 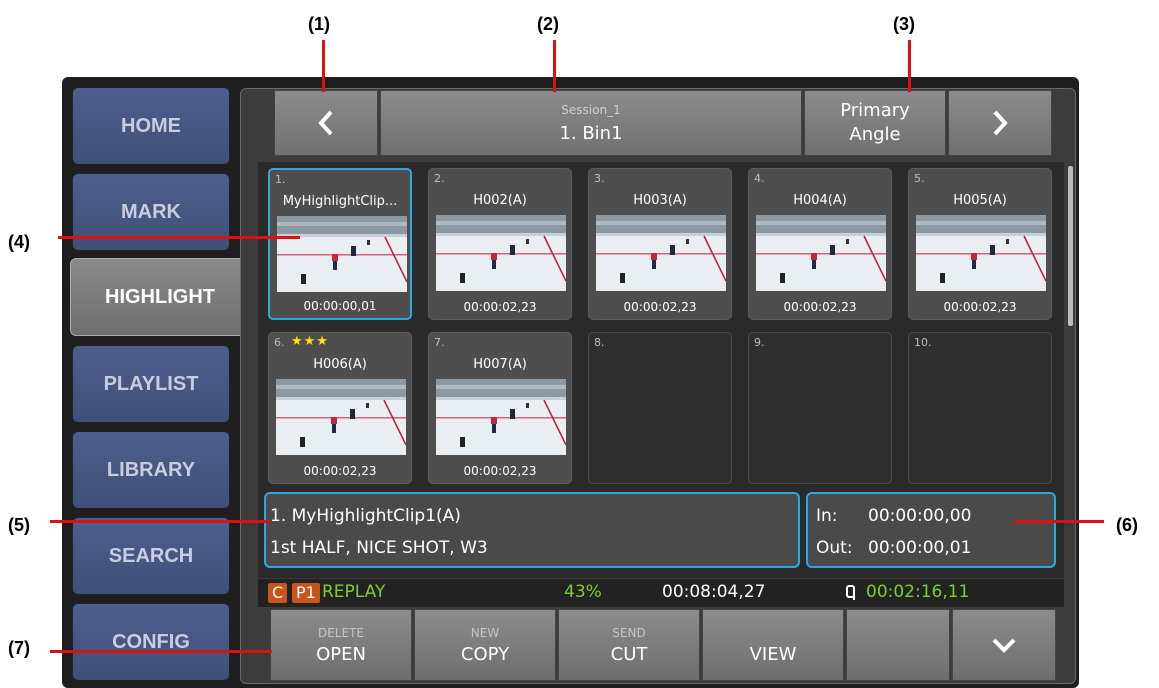 What do you see at coordinates (591, 109) in the screenshot?
I see `session-label: Session_1` at bounding box center [591, 109].